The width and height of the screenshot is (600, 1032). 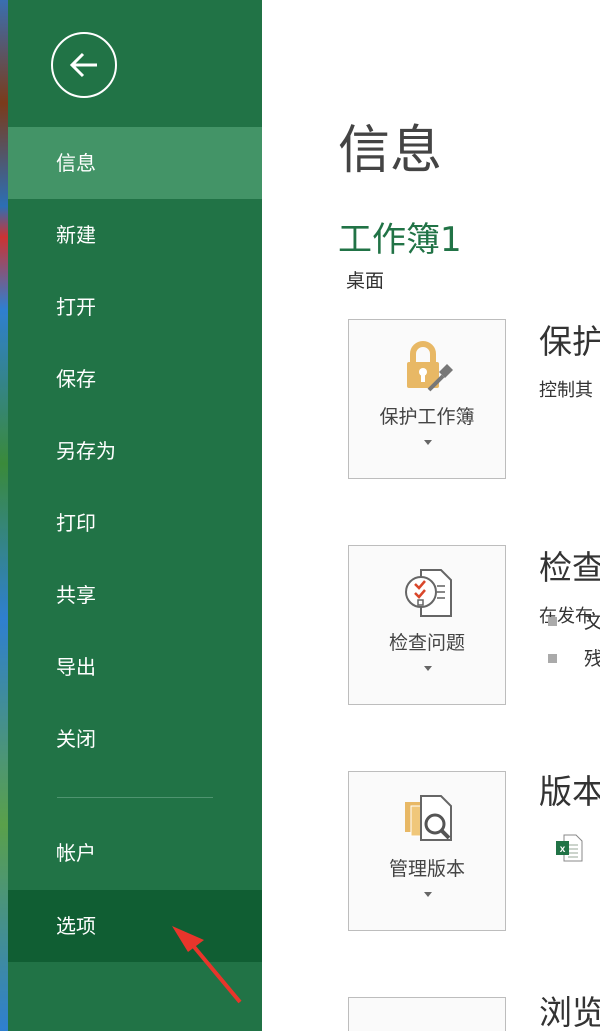 I want to click on sidebar-item-info: 信息, so click(x=135, y=163).